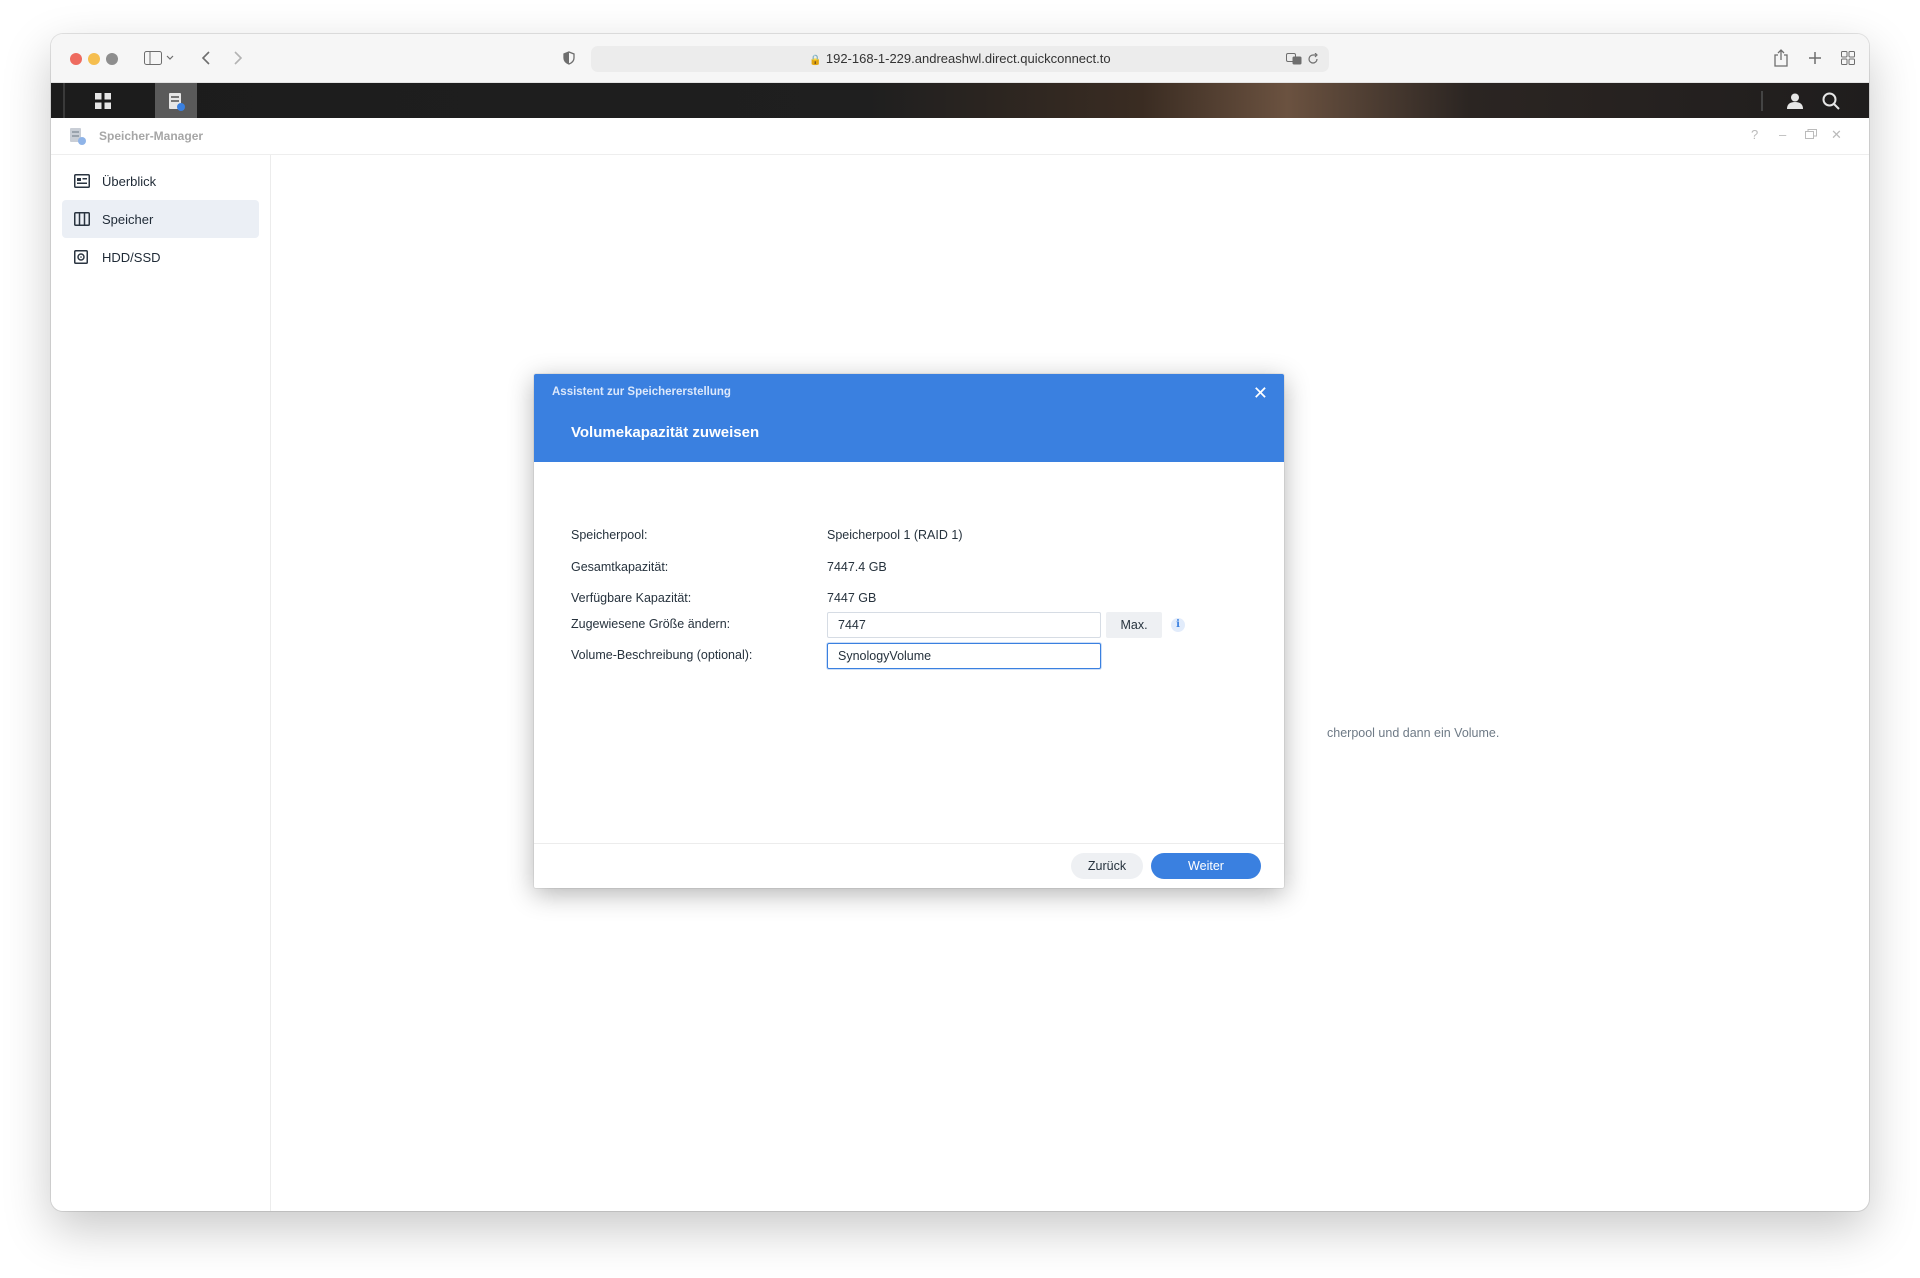  What do you see at coordinates (852, 598) in the screenshot?
I see `available-capacity-value: 7447 GB` at bounding box center [852, 598].